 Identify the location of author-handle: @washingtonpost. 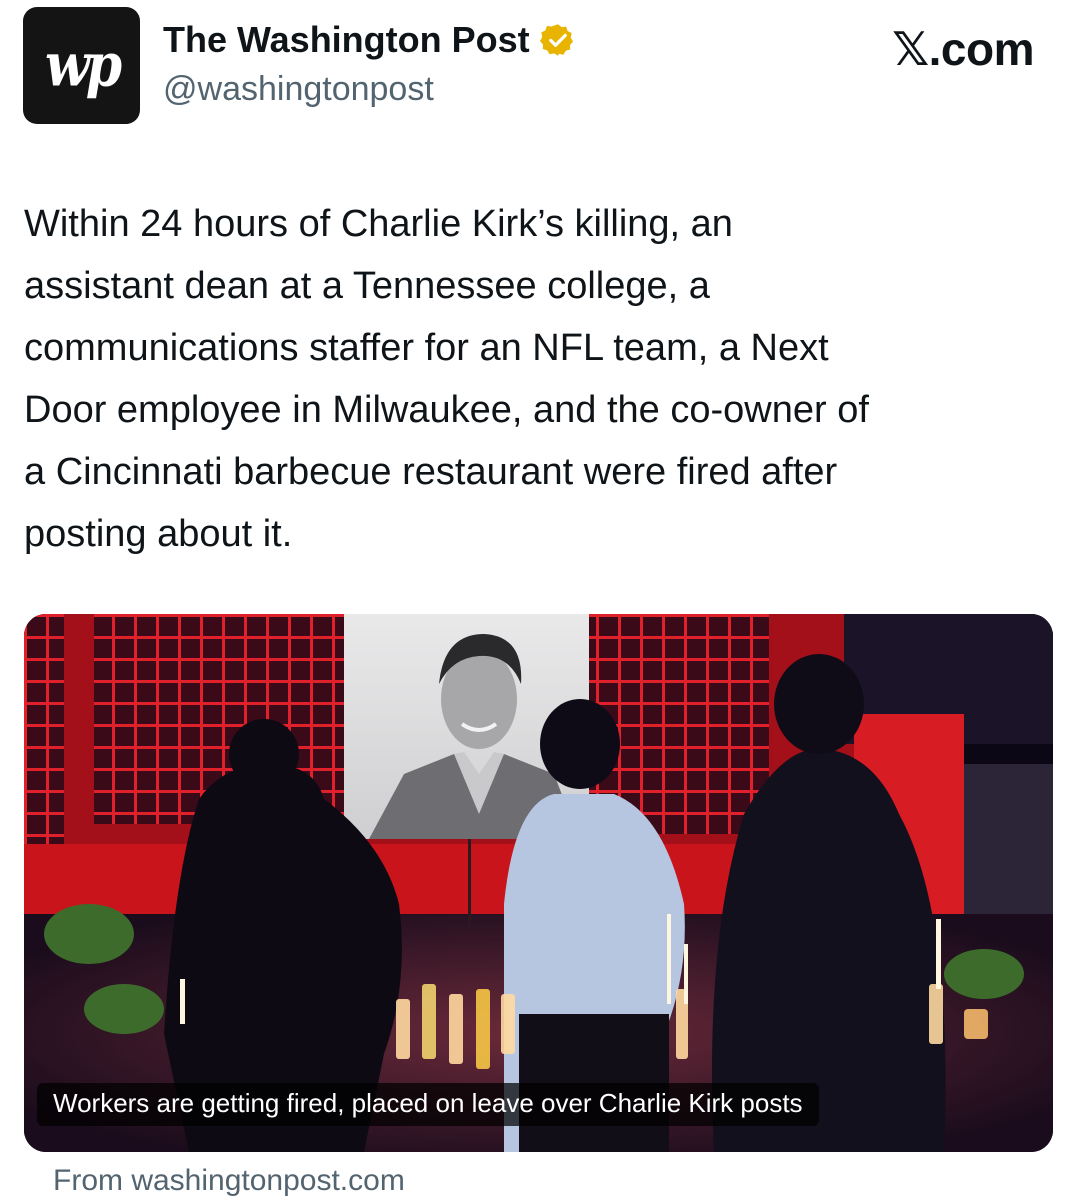
(369, 89).